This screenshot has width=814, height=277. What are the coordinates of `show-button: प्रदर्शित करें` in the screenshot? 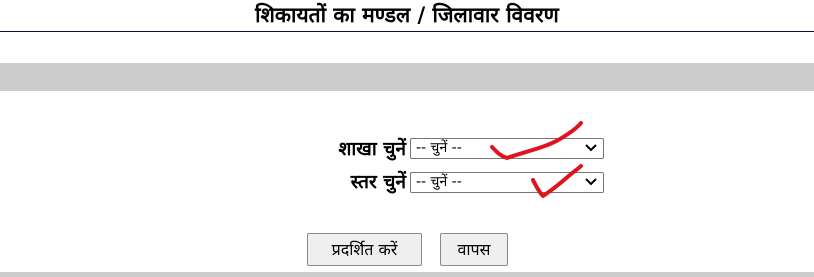 It's located at (364, 249).